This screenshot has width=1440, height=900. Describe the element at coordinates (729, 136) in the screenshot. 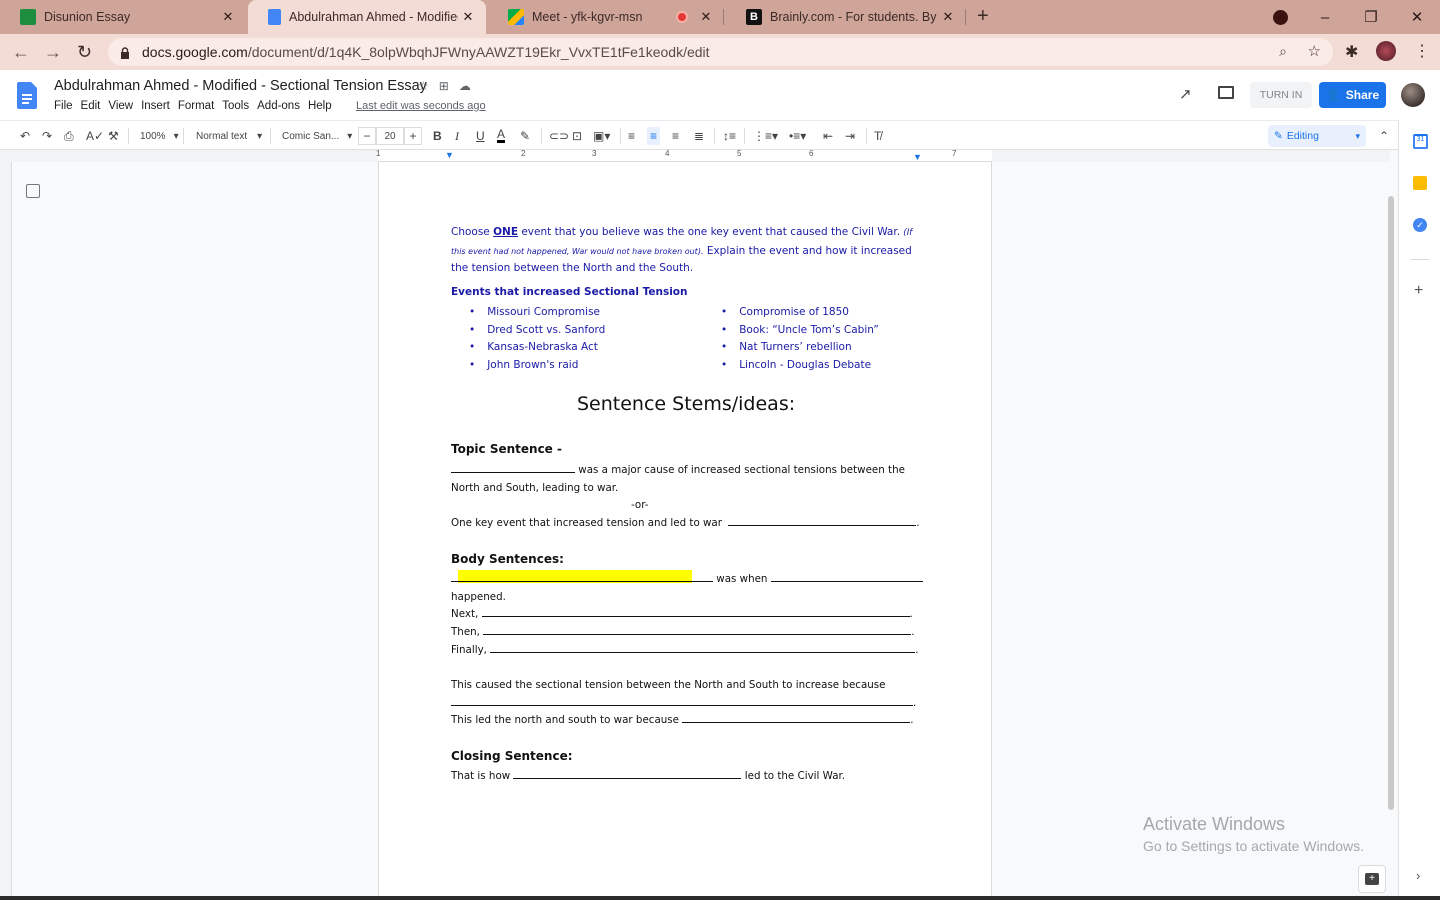

I see `line-spacing-icon: ↕≡` at that location.